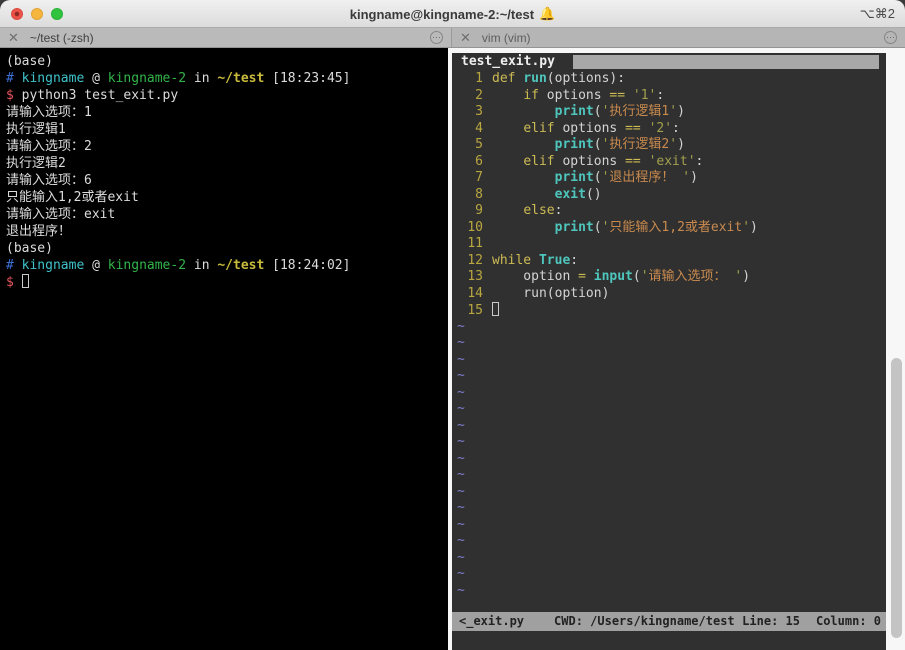 This screenshot has width=905, height=650. Describe the element at coordinates (72, 197) in the screenshot. I see `terminal-line: 只能输入1,2或者exit` at that location.